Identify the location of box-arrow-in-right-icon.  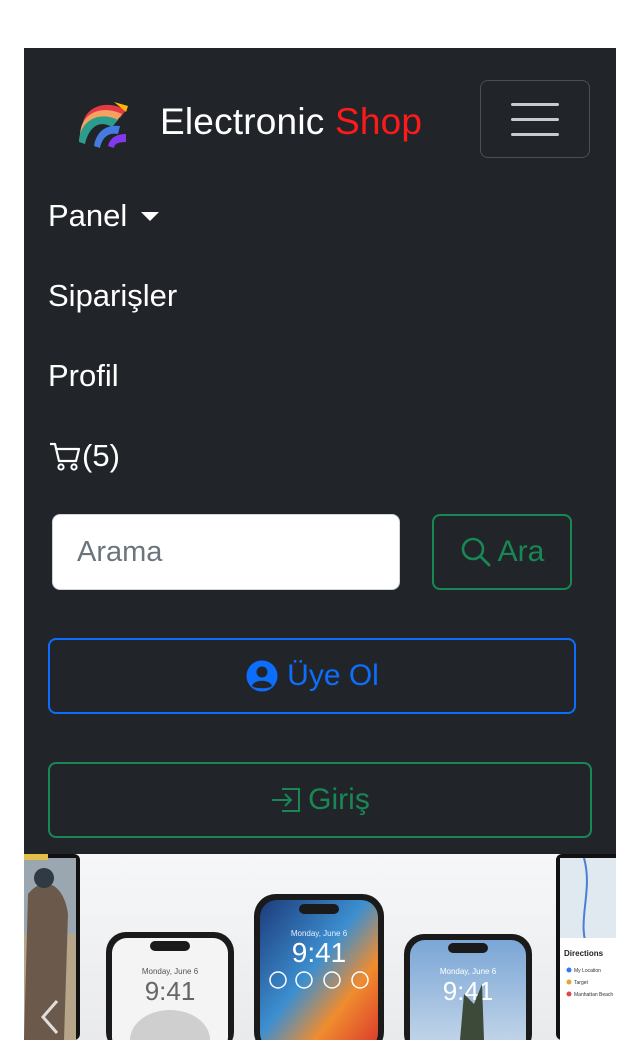
(286, 800).